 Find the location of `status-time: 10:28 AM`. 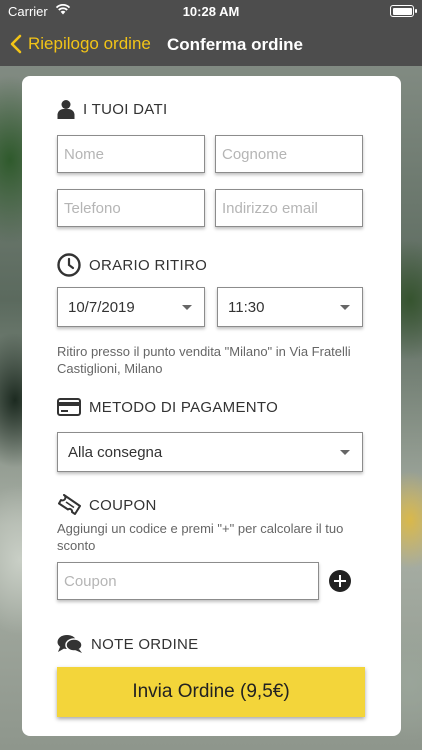

status-time: 10:28 AM is located at coordinates (211, 11).